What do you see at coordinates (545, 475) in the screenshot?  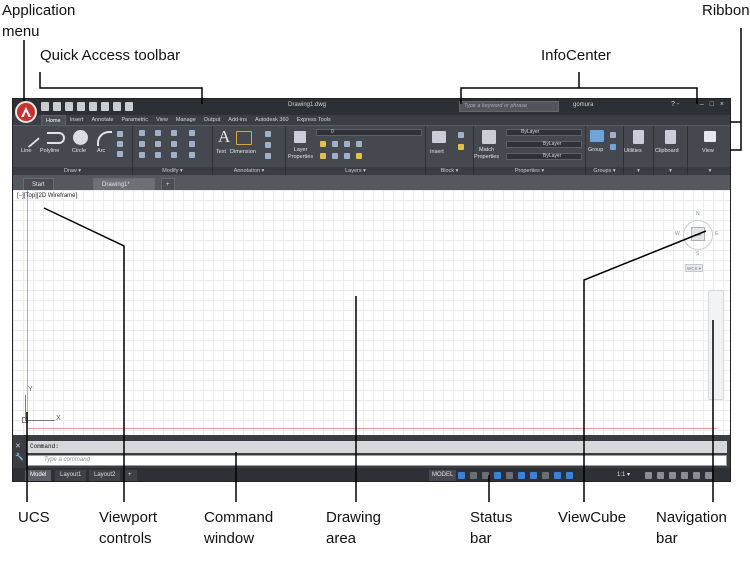 I see `lineweight-icon` at bounding box center [545, 475].